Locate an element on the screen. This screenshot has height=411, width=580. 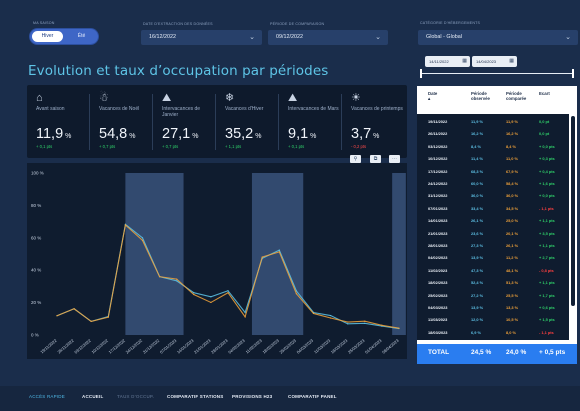
table-row: 31/12/2022 36,0 % 36,0 % + 0,0 pts is located at coordinates (493, 195).